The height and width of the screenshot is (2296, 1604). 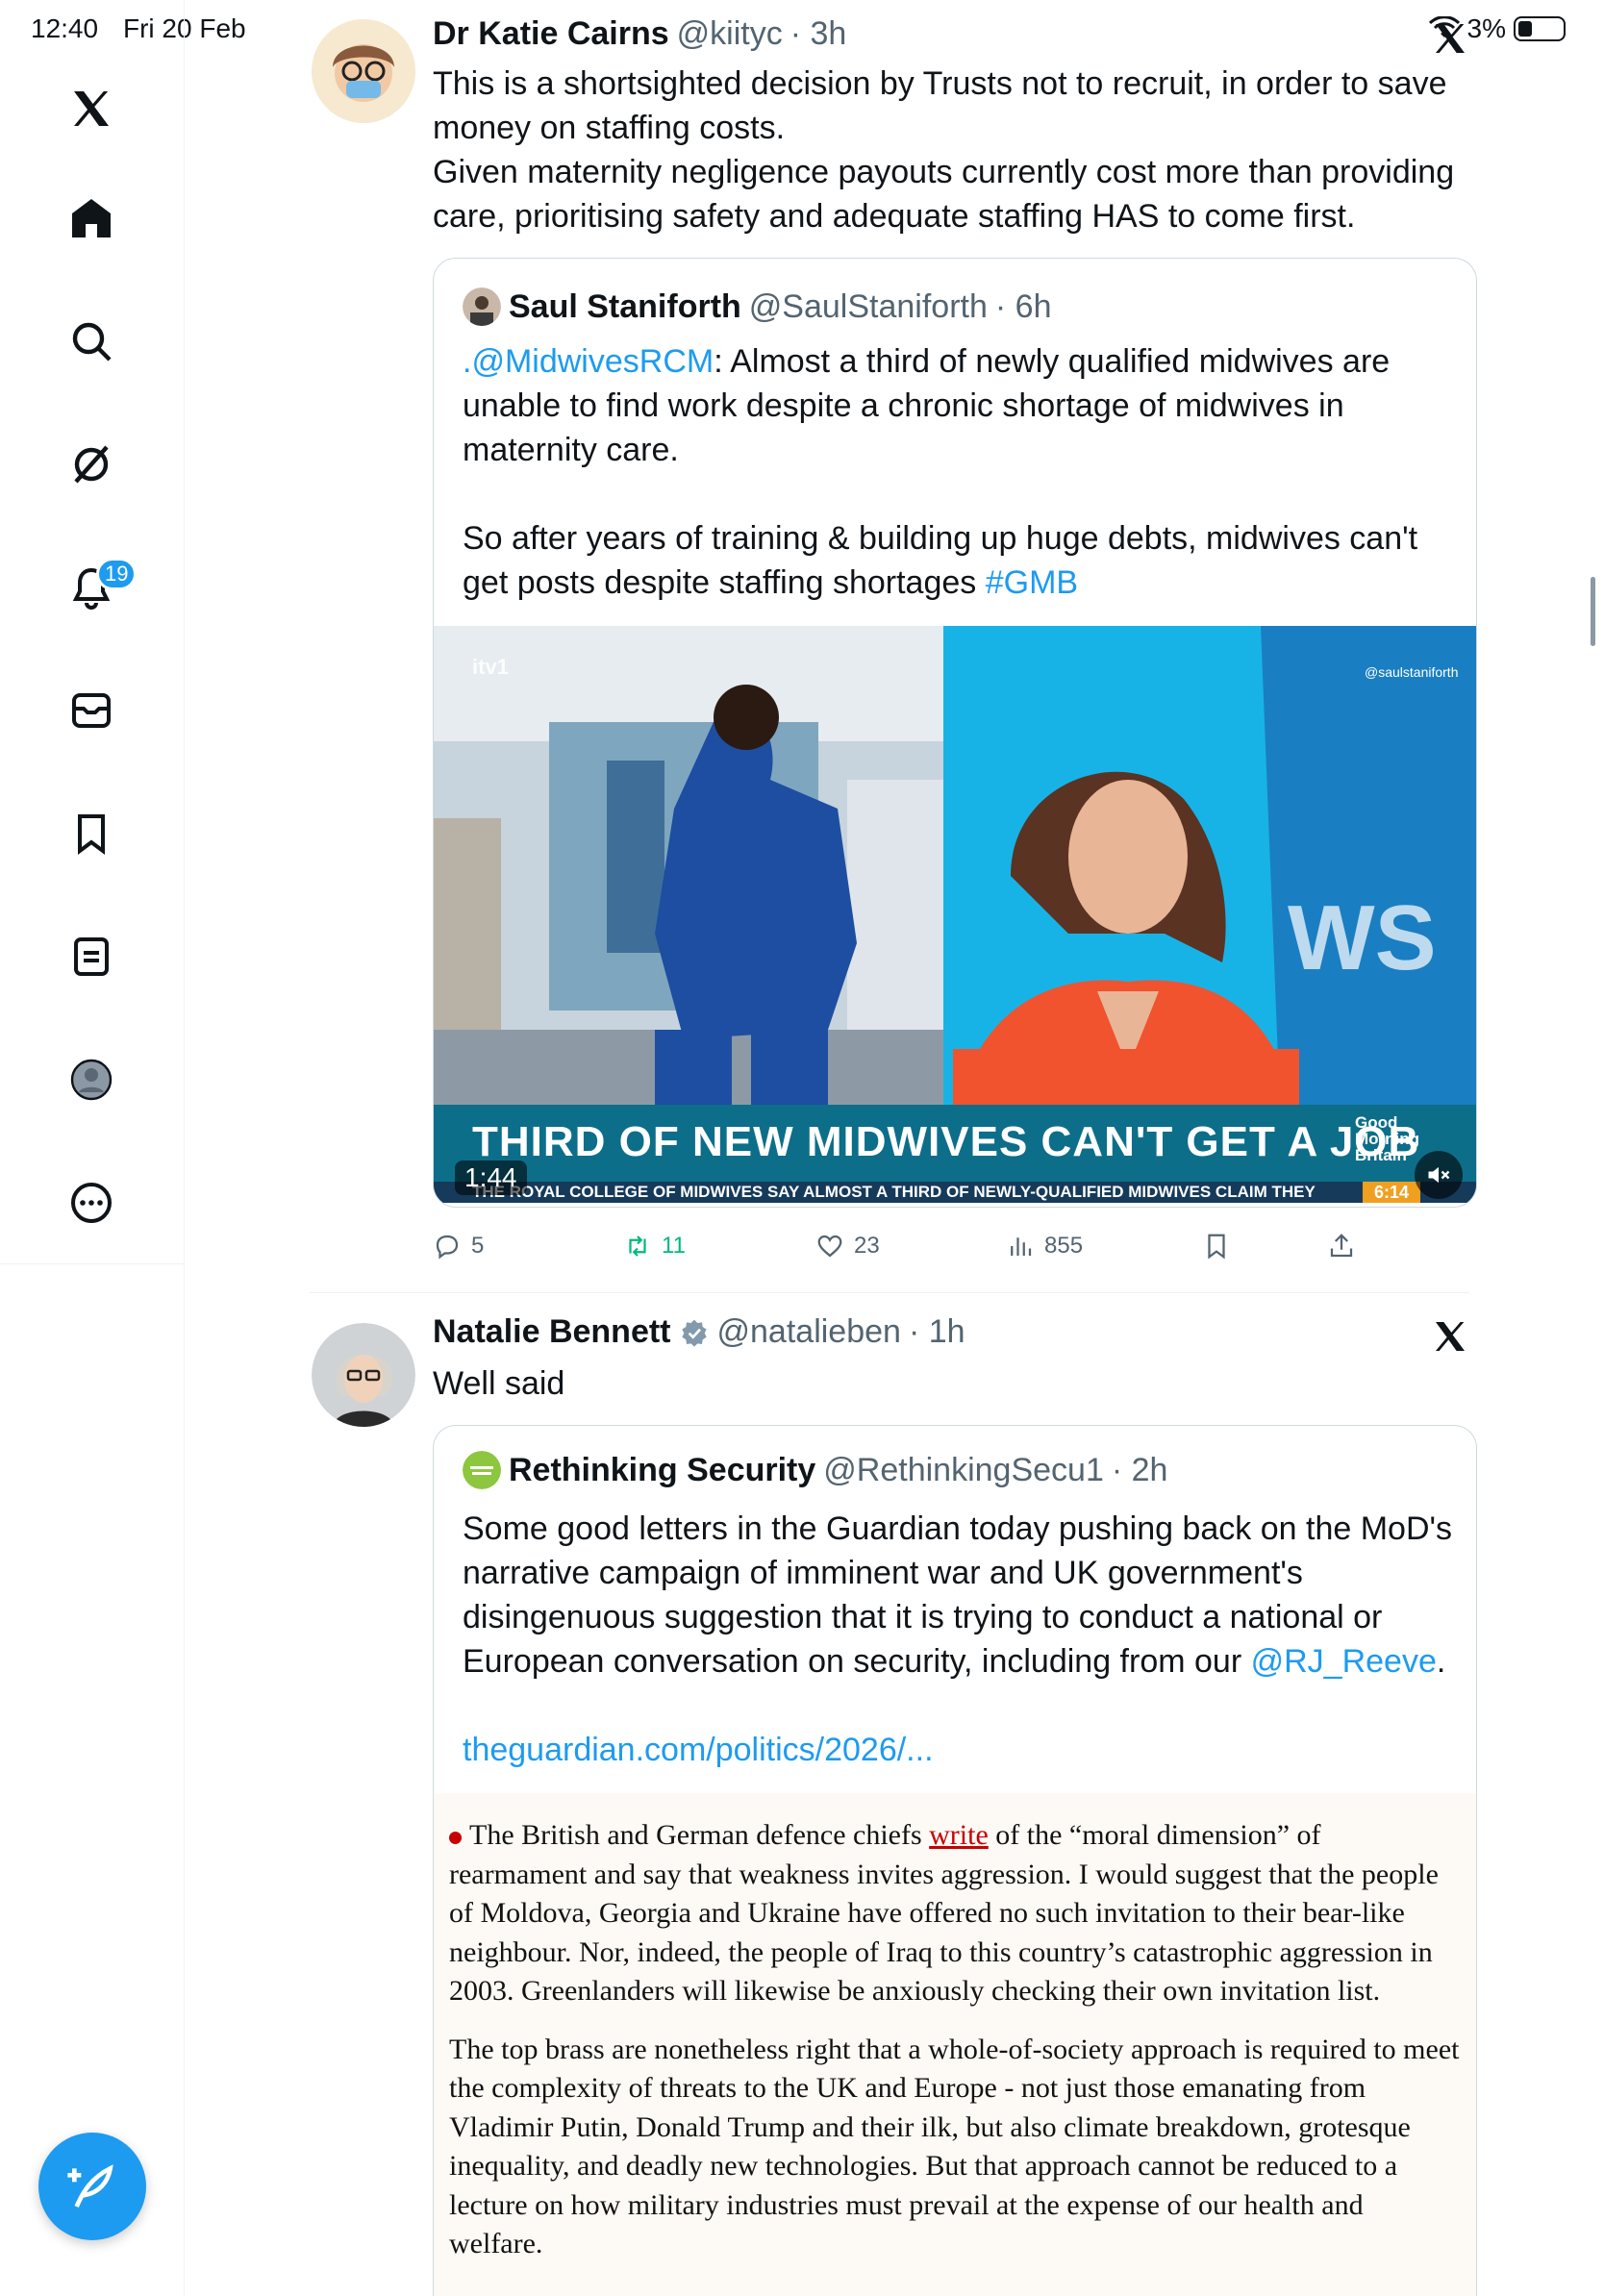 I want to click on battery-icon, so click(x=1540, y=28).